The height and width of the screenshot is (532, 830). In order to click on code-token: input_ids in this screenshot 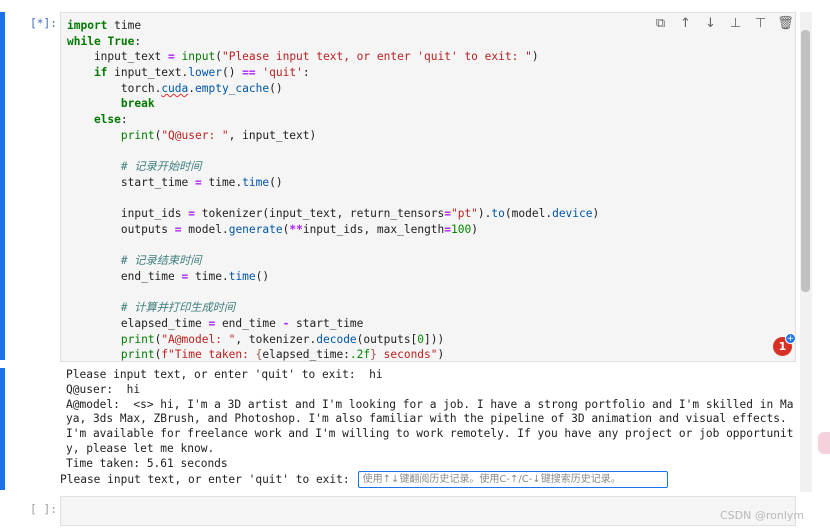, I will do `click(128, 214)`.